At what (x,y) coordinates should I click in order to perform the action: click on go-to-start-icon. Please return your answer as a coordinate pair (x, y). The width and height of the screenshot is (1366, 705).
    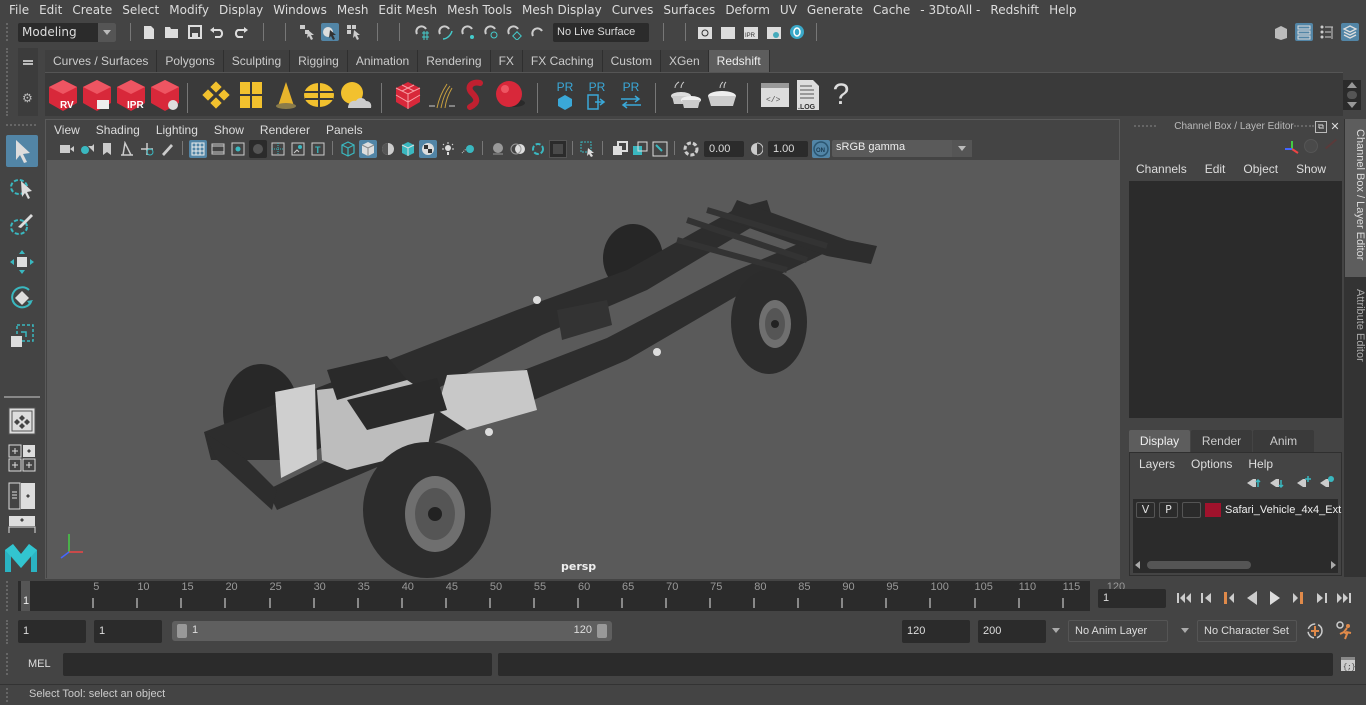
    Looking at the image, I should click on (1184, 598).